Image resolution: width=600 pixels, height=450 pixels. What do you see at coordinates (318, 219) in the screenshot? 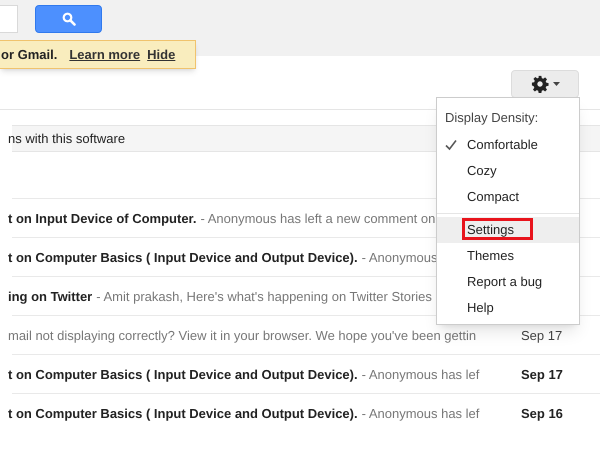
I see `email-snippet: - Anonymous has left a new comment on` at bounding box center [318, 219].